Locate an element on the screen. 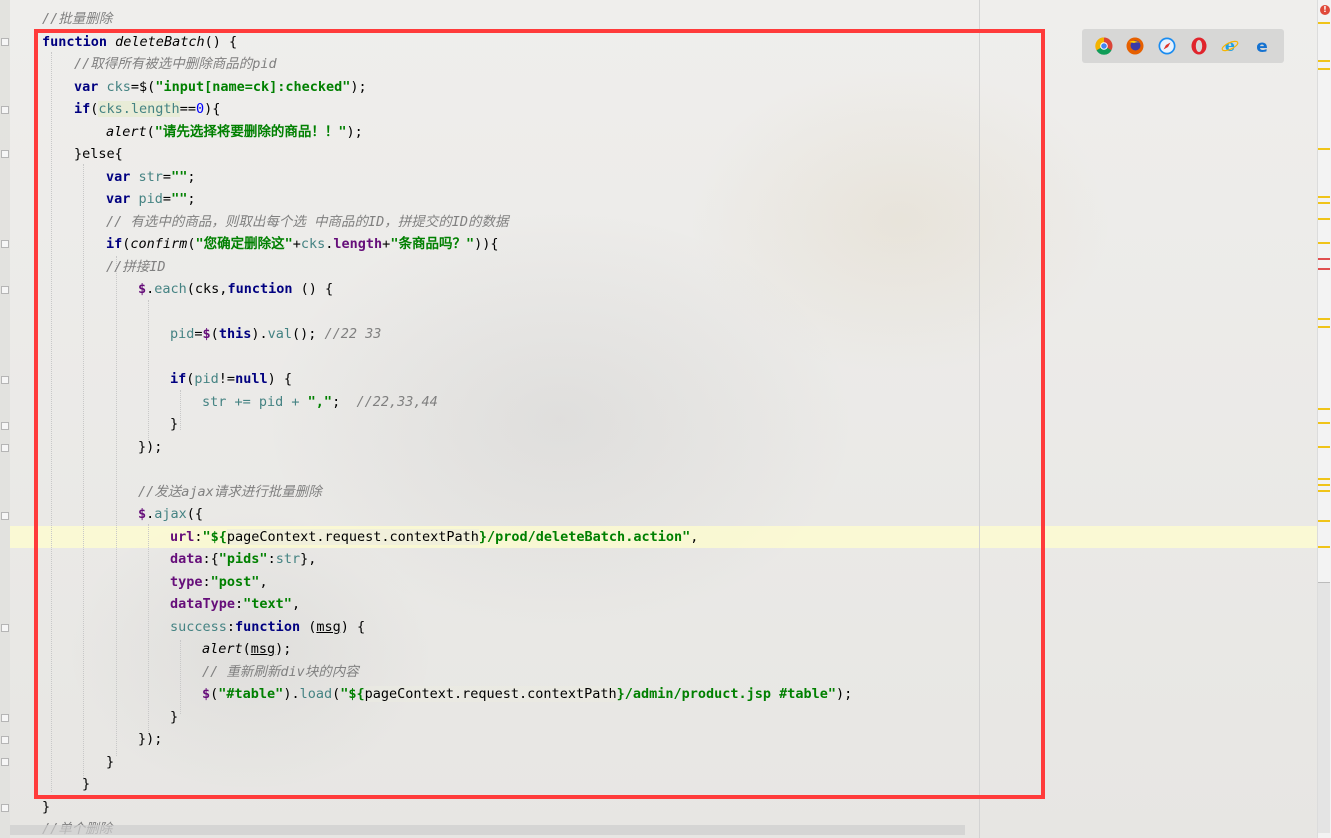  edge-icon: e is located at coordinates (1262, 46).